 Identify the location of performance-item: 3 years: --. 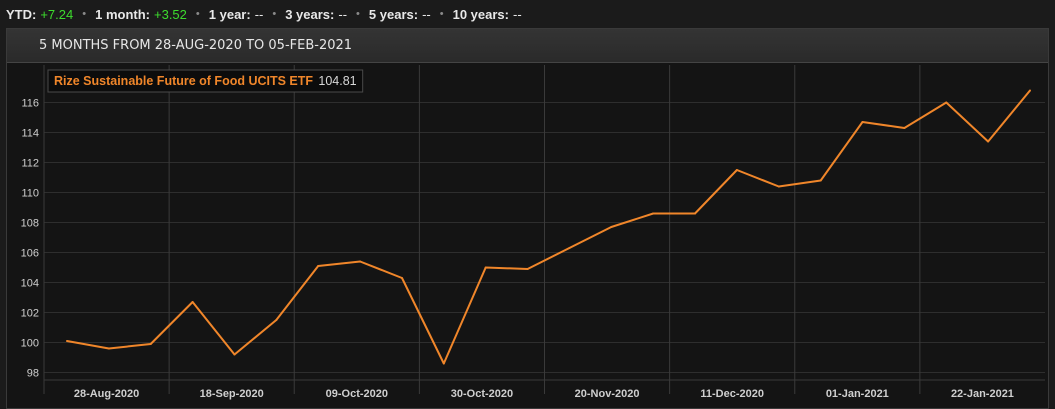
(316, 14).